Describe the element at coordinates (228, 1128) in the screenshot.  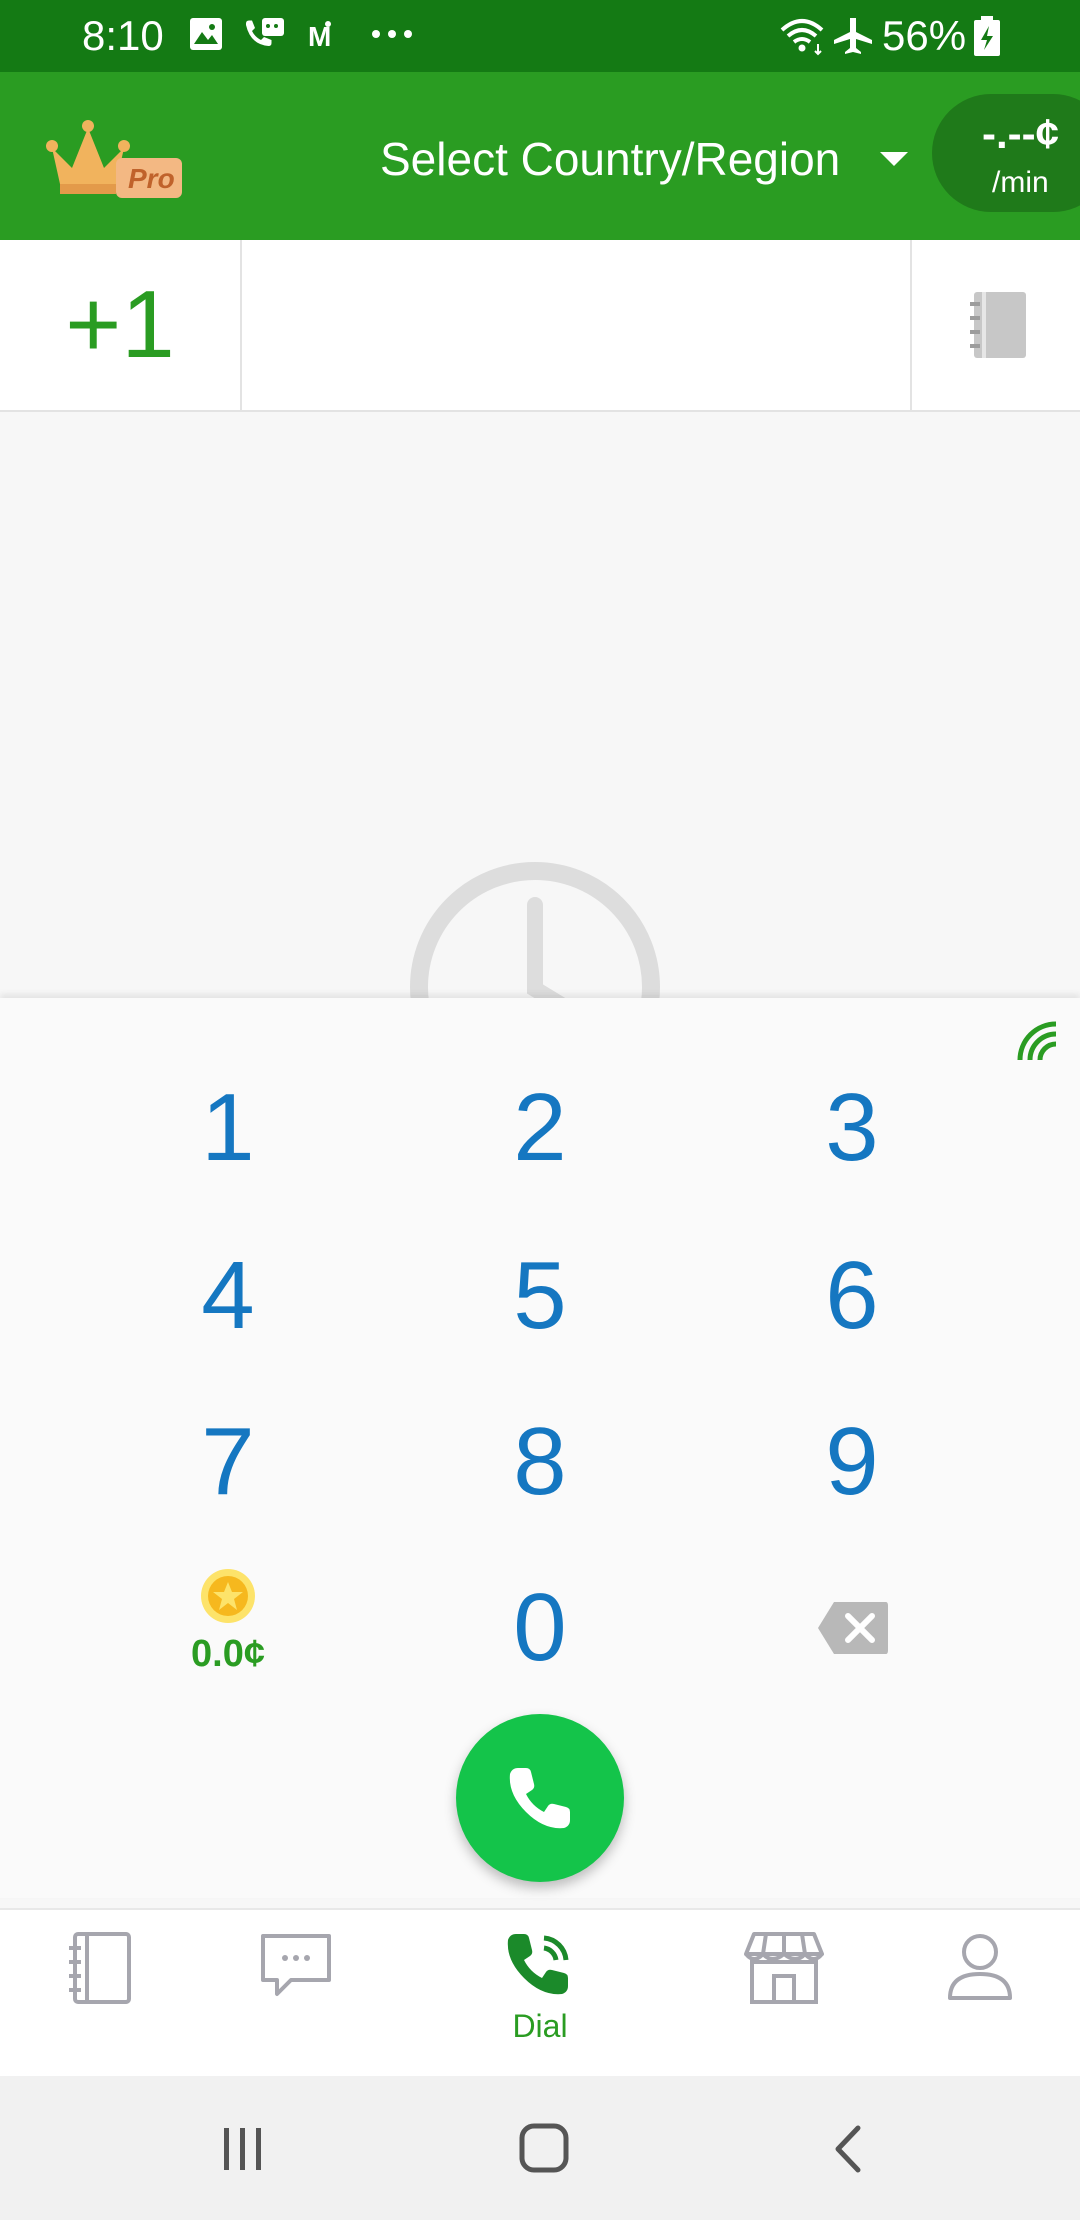
I see `key-1: 1` at that location.